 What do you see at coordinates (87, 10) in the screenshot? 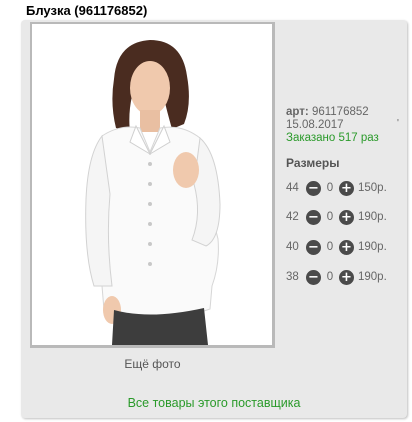
I see `product-title: Блузка (961176852)` at bounding box center [87, 10].